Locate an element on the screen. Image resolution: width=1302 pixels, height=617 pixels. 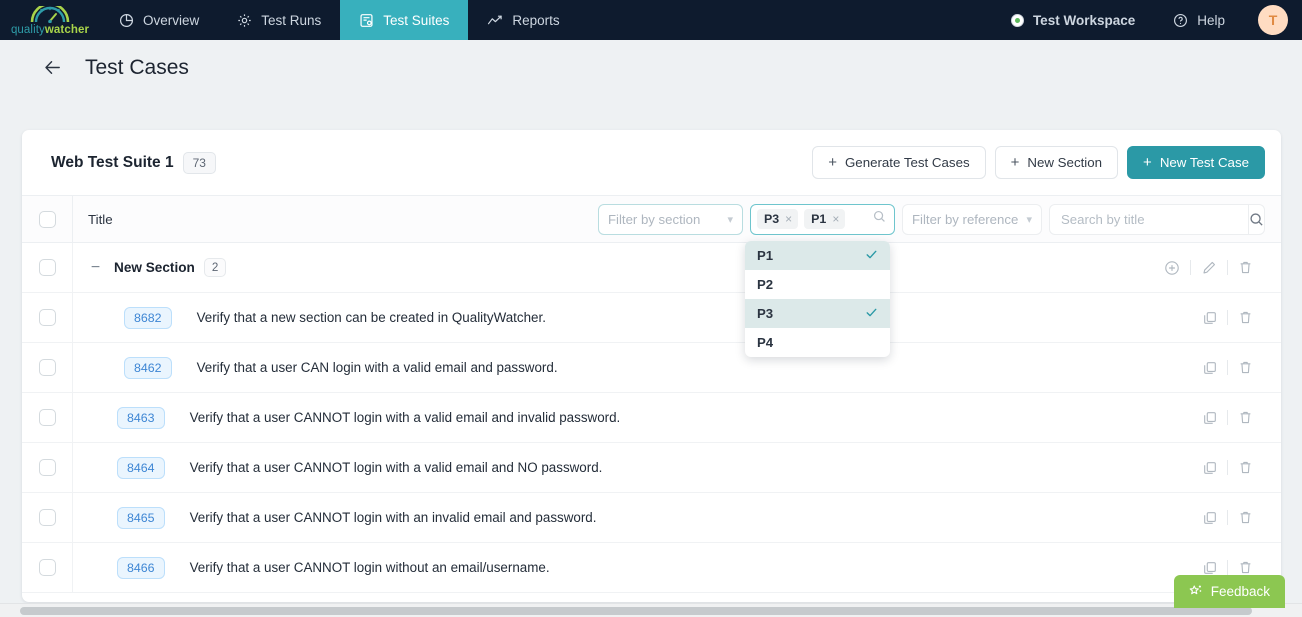
generate-test-cases-button: + Generate Test Cases is located at coordinates (899, 162).